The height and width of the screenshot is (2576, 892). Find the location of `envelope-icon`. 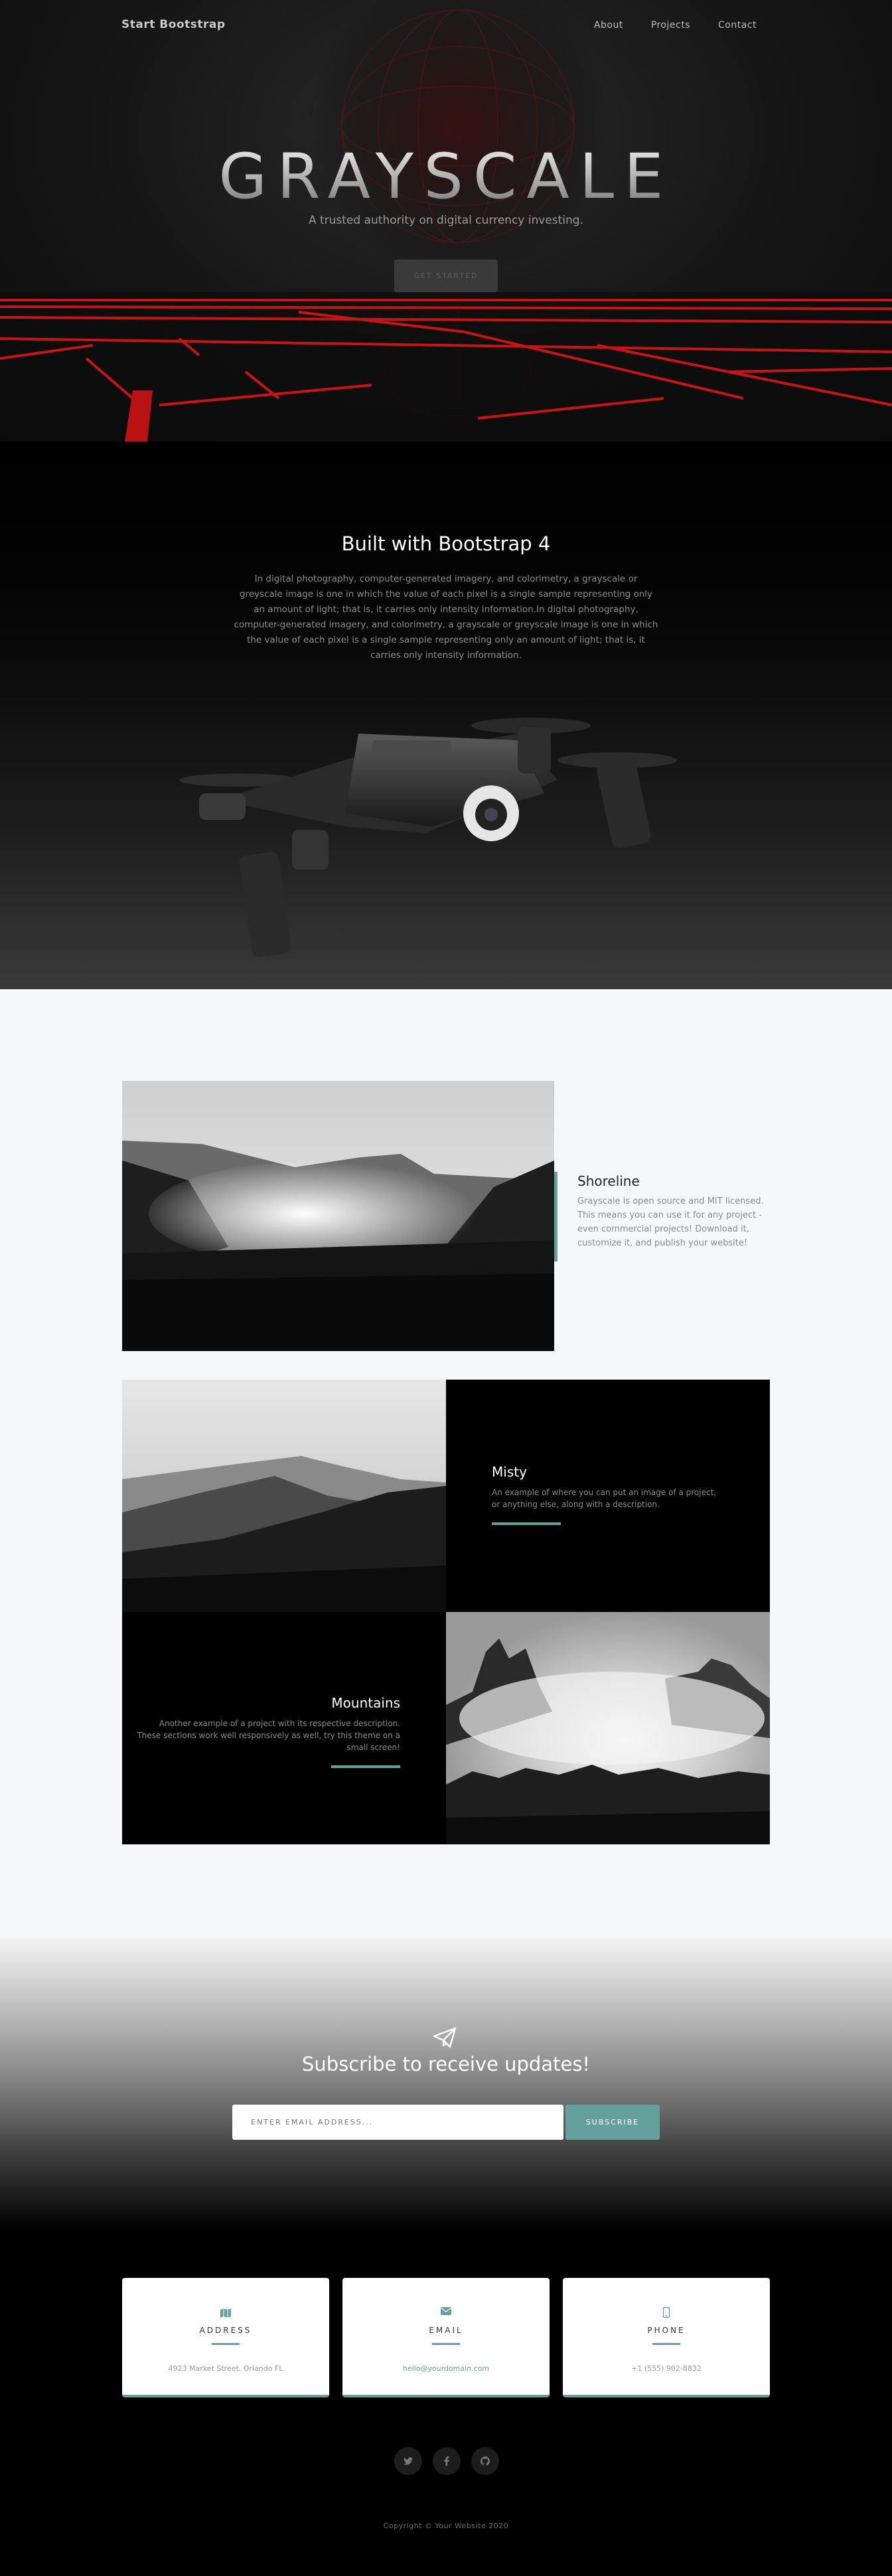

envelope-icon is located at coordinates (446, 2311).